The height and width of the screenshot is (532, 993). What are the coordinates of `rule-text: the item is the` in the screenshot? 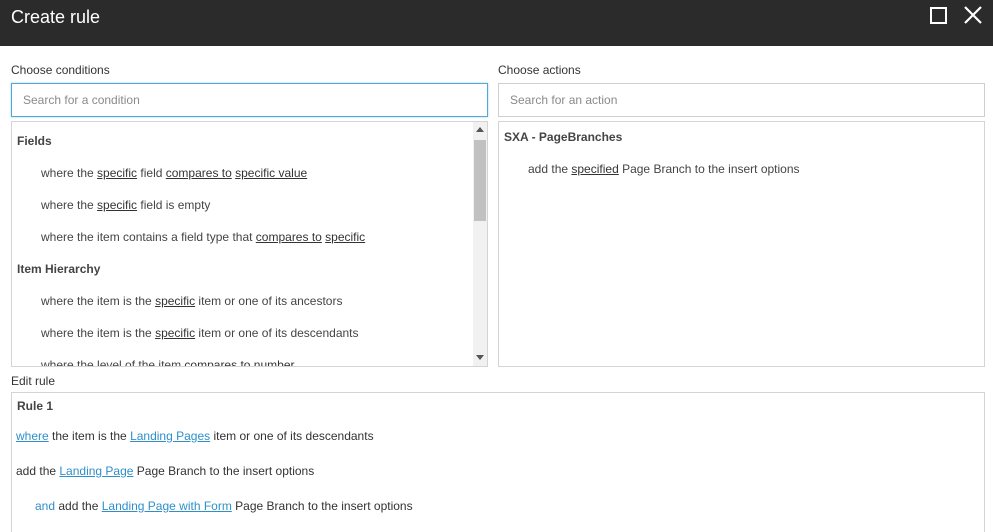 It's located at (89, 436).